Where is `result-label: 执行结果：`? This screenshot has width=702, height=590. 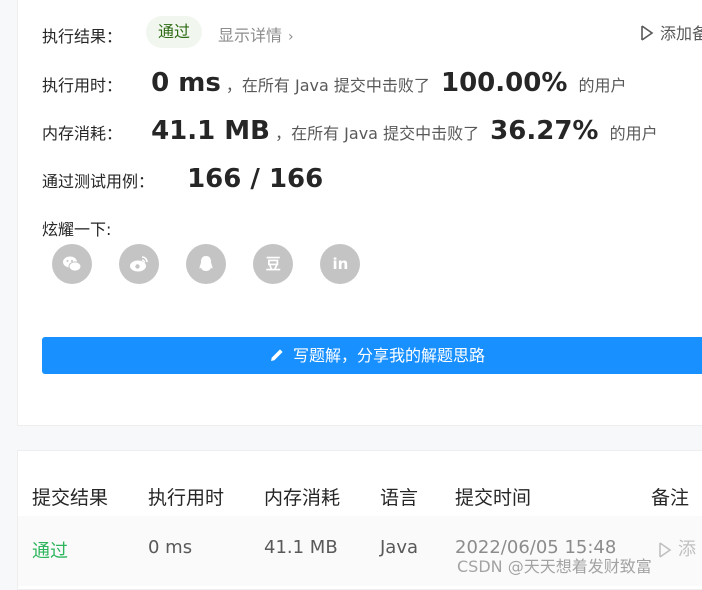
result-label: 执行结果： is located at coordinates (82, 36).